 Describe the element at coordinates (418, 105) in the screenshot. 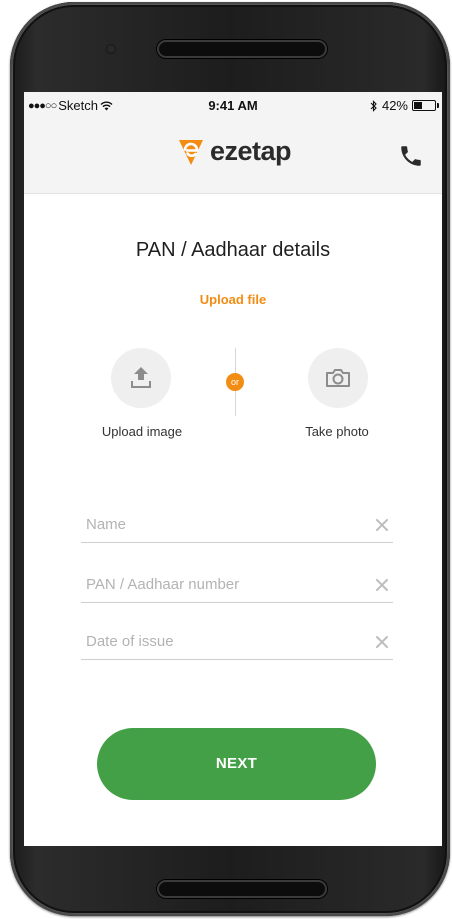

I see `battery-level` at that location.